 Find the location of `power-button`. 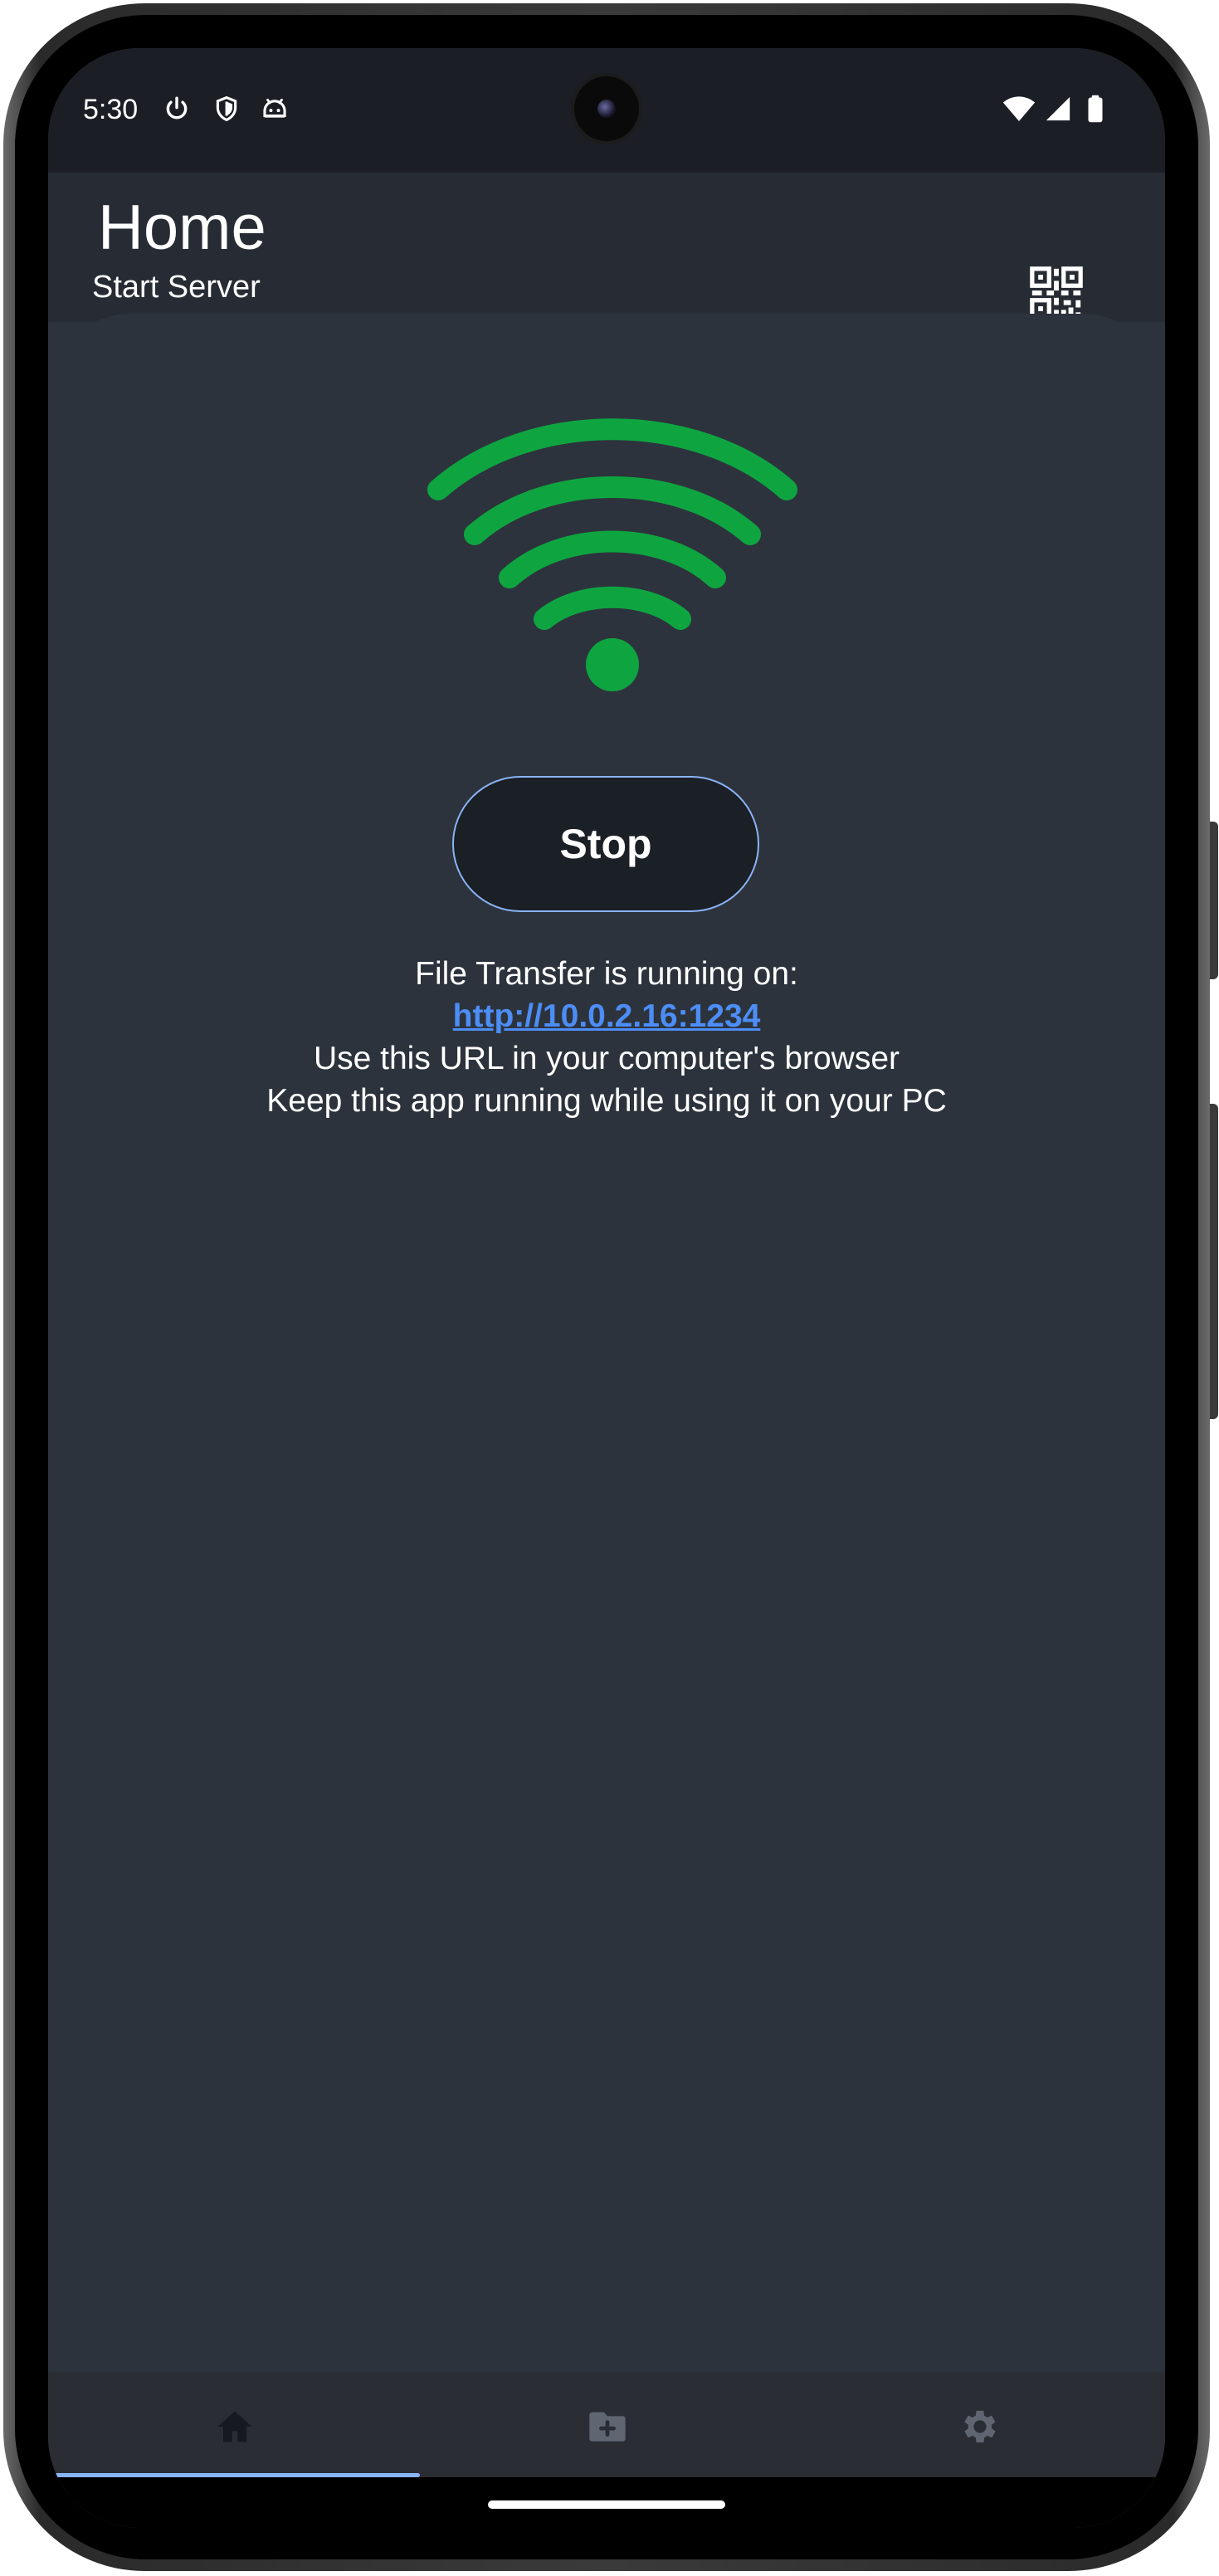

power-button is located at coordinates (1214, 1261).